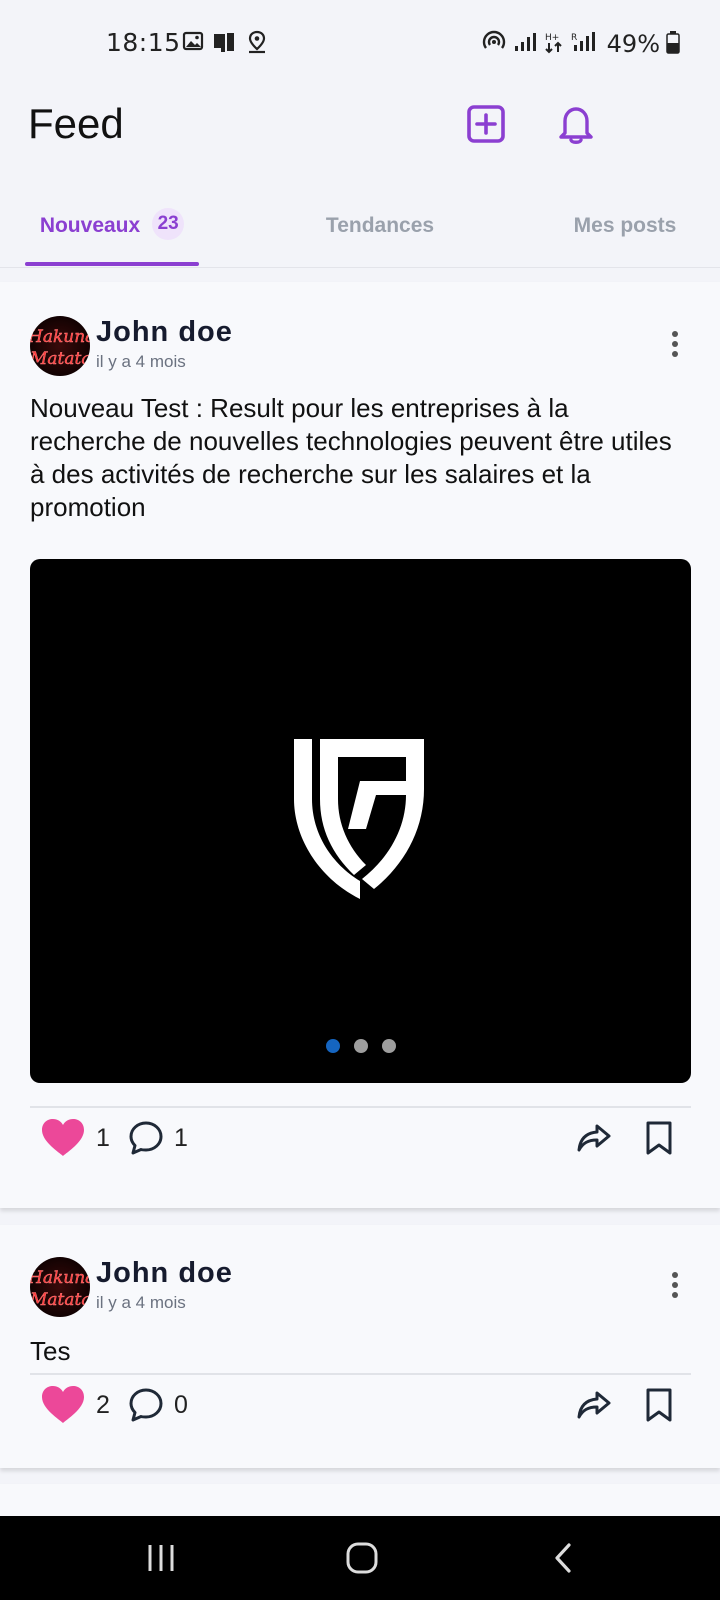 The width and height of the screenshot is (720, 1600). I want to click on signal-roaming-icon: R, so click(584, 44).